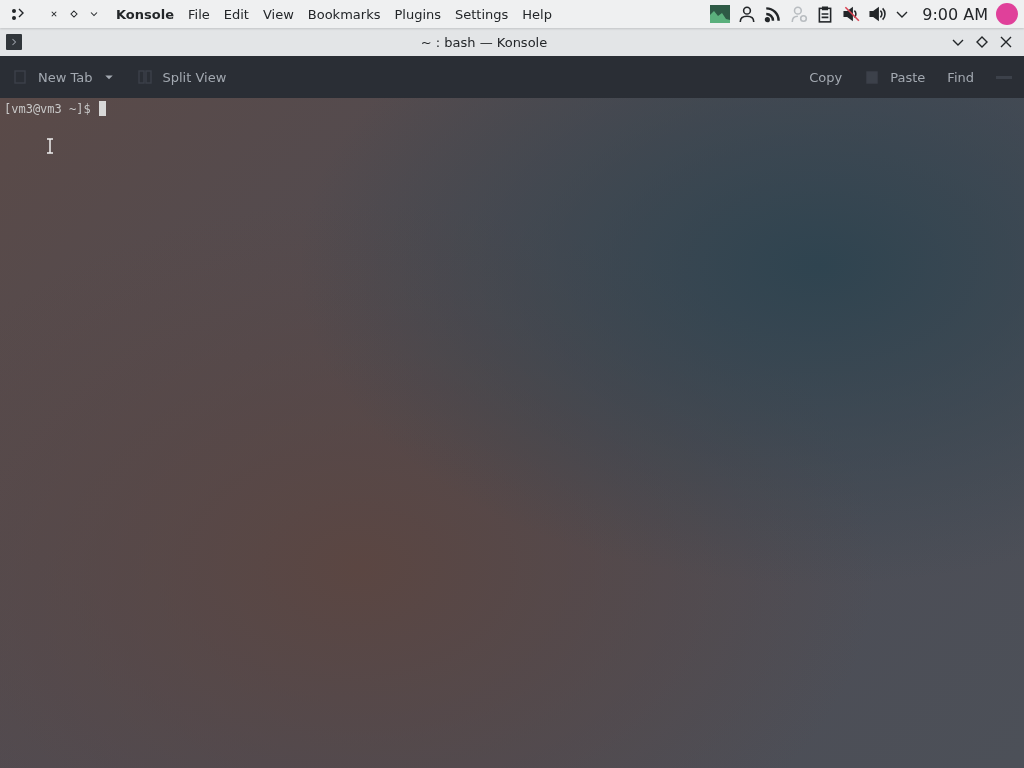  I want to click on shell-prompt: [vm3@vm3 ~]$, so click(47, 108).